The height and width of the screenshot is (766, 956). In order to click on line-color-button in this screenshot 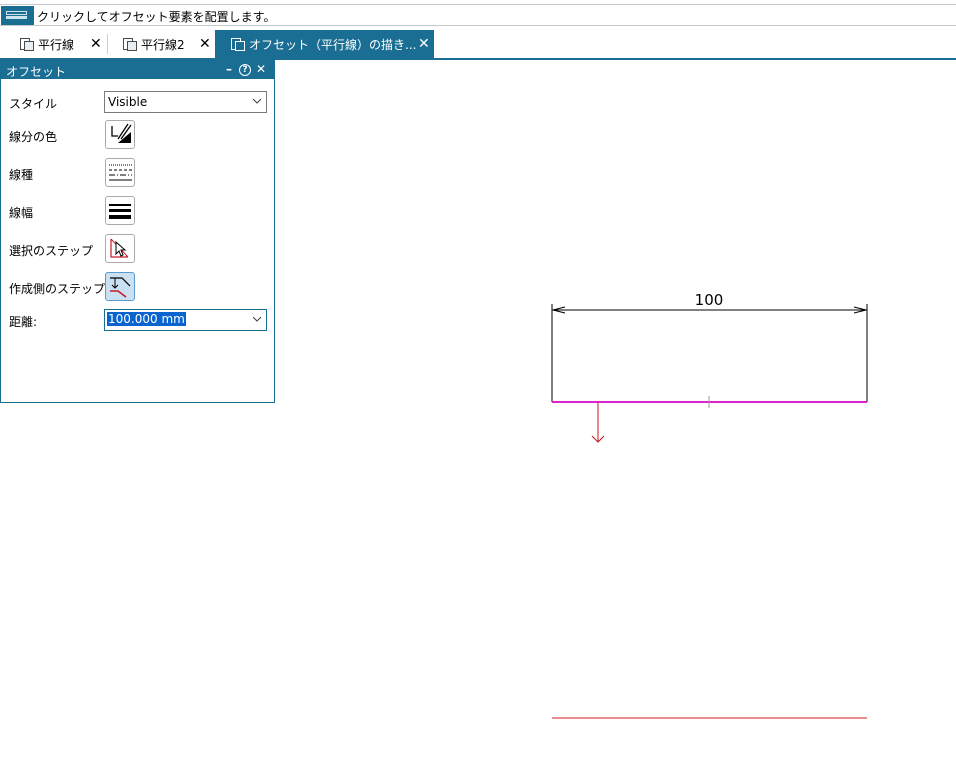, I will do `click(120, 134)`.